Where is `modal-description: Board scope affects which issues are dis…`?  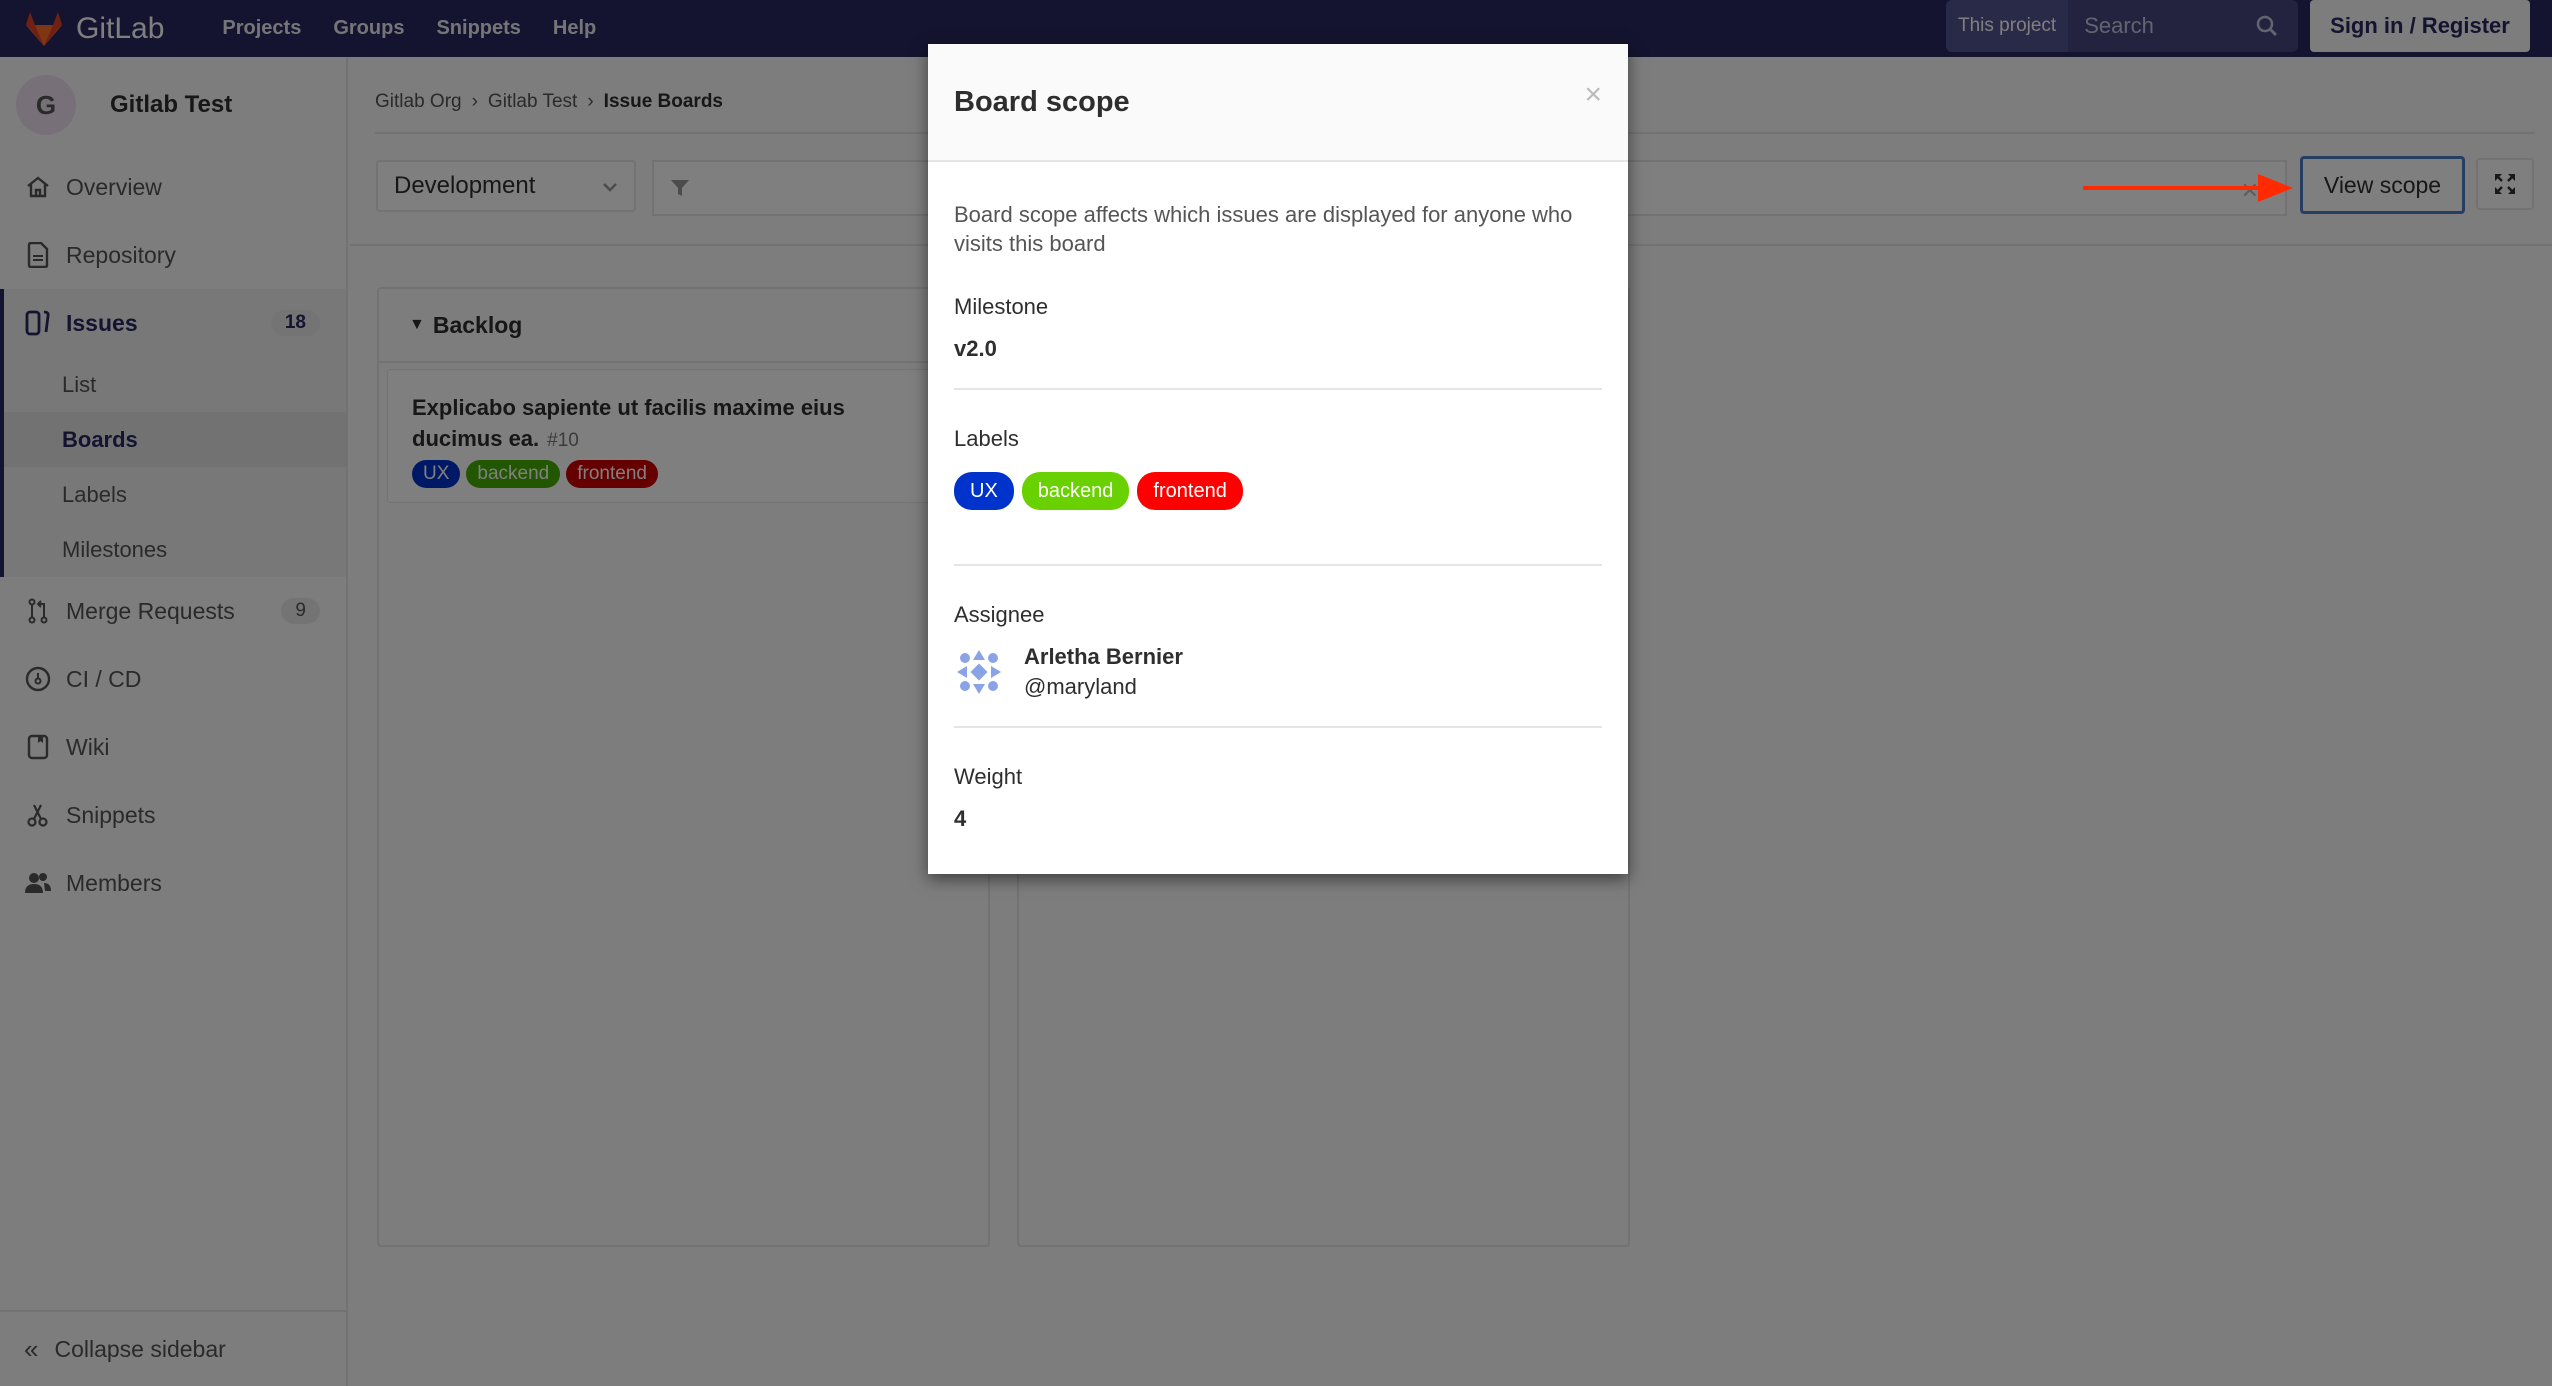
modal-description: Board scope affects which issues are dis… is located at coordinates (1263, 229).